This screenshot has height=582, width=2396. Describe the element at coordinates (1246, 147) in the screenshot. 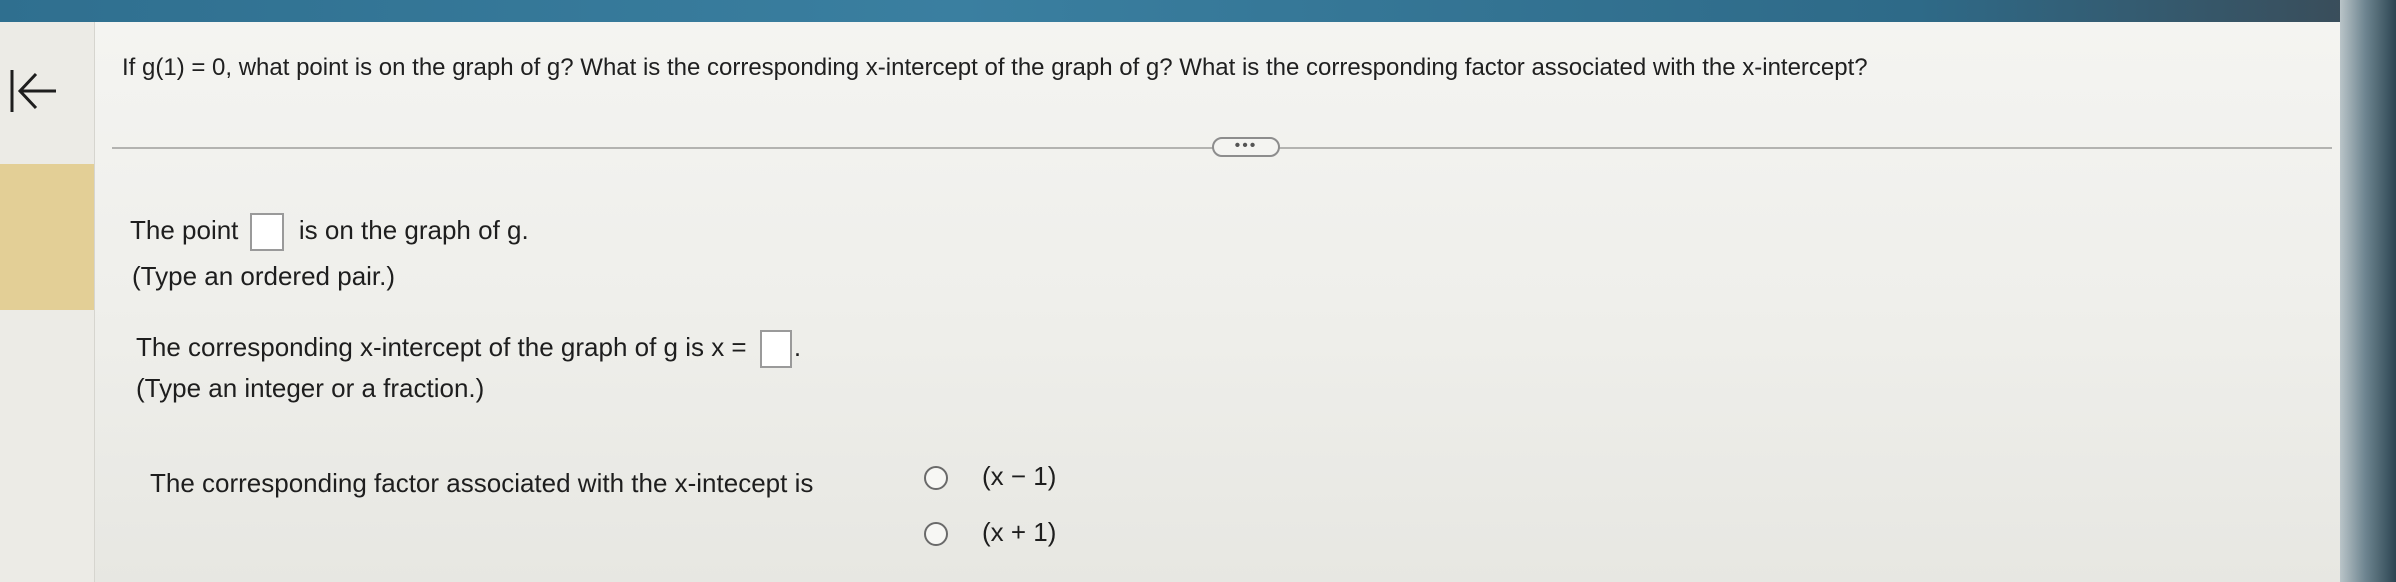

I see `more-options-button: •••` at that location.